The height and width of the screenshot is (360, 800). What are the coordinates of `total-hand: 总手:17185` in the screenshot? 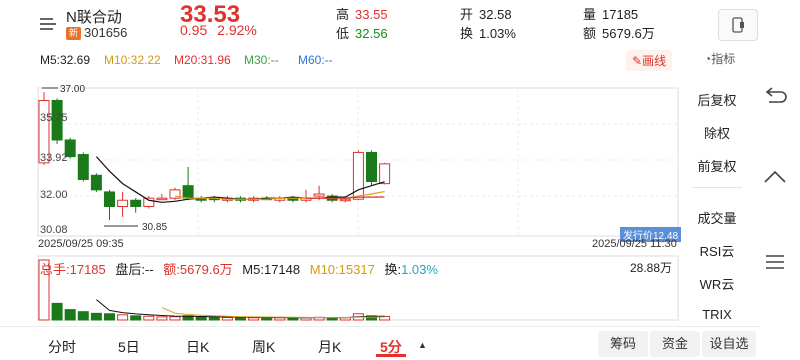 It's located at (73, 269).